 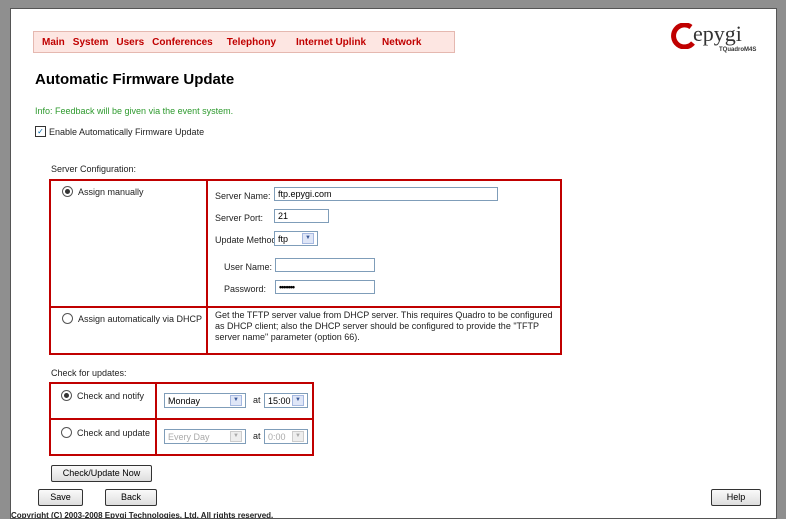 I want to click on server-port-input: 21, so click(x=301, y=216).